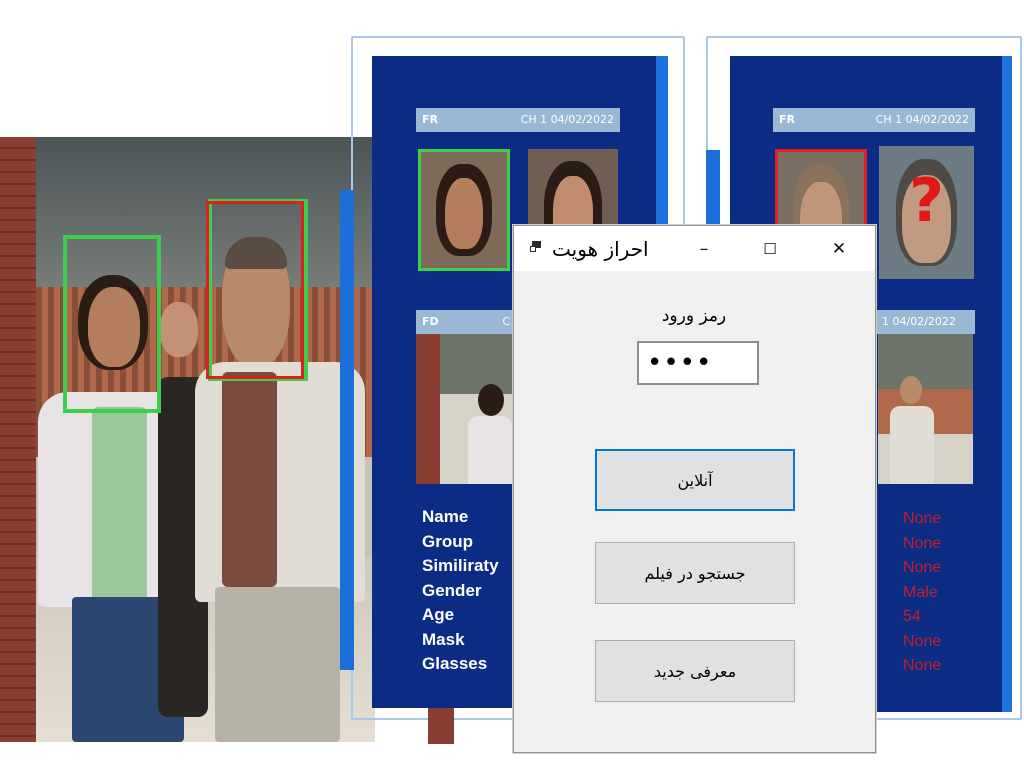 This screenshot has height=768, width=1024. What do you see at coordinates (926, 201) in the screenshot?
I see `question-mark-icon: ?` at bounding box center [926, 201].